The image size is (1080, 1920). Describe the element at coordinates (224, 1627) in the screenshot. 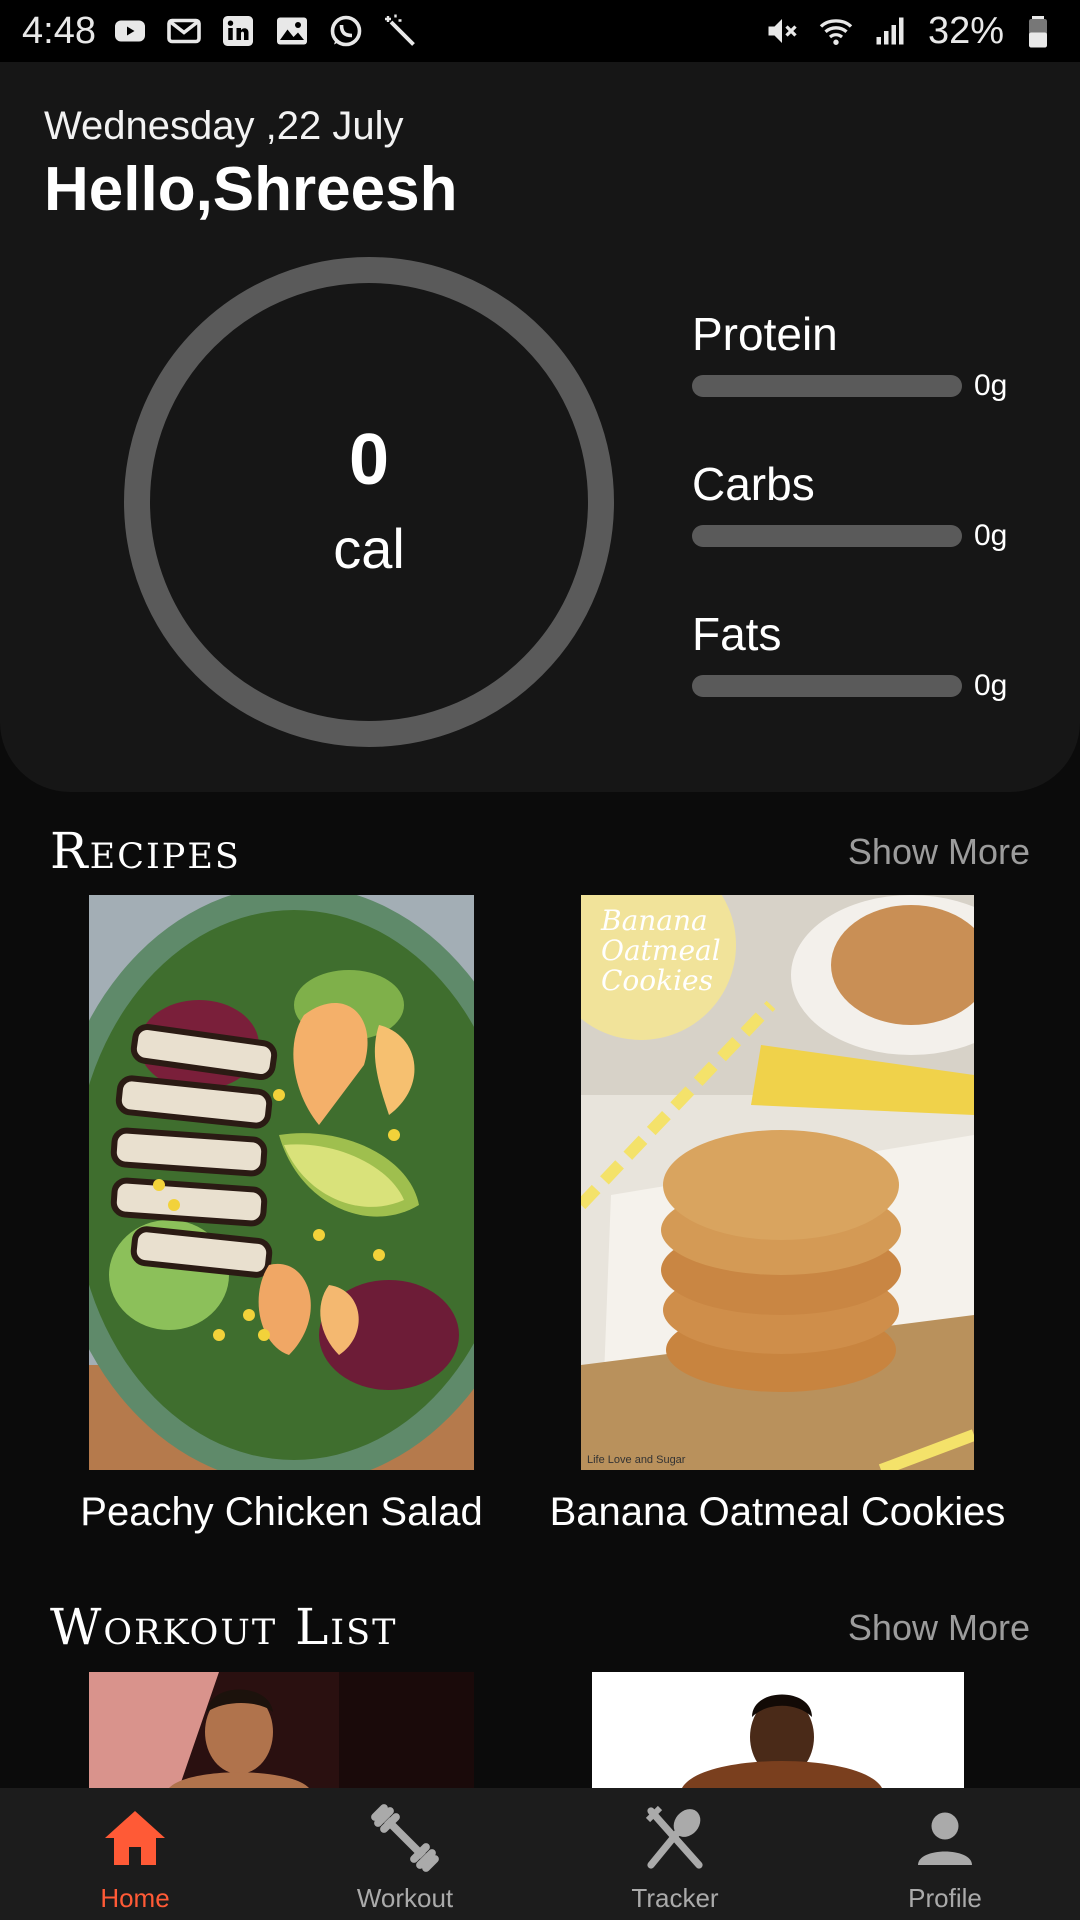

I see `workout-section-title: Workout List` at that location.